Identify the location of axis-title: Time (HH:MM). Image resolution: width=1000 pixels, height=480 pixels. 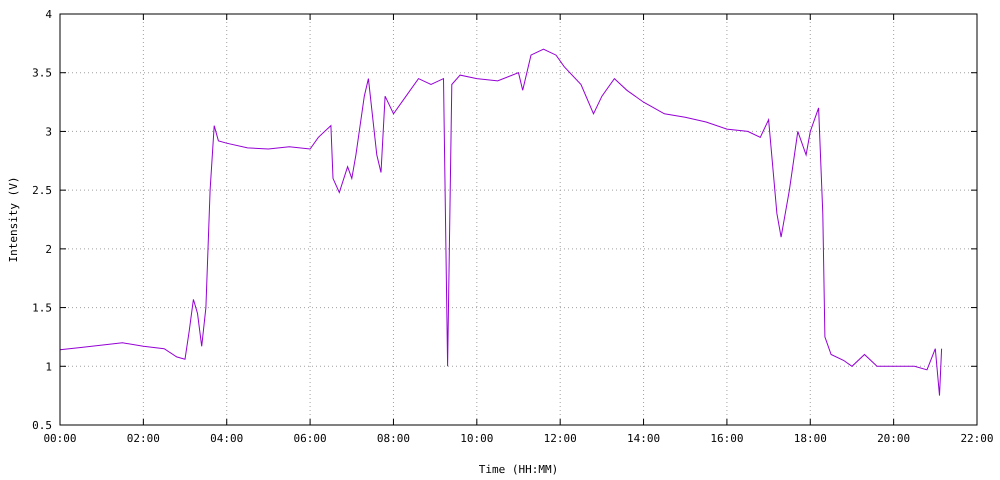
(518, 469).